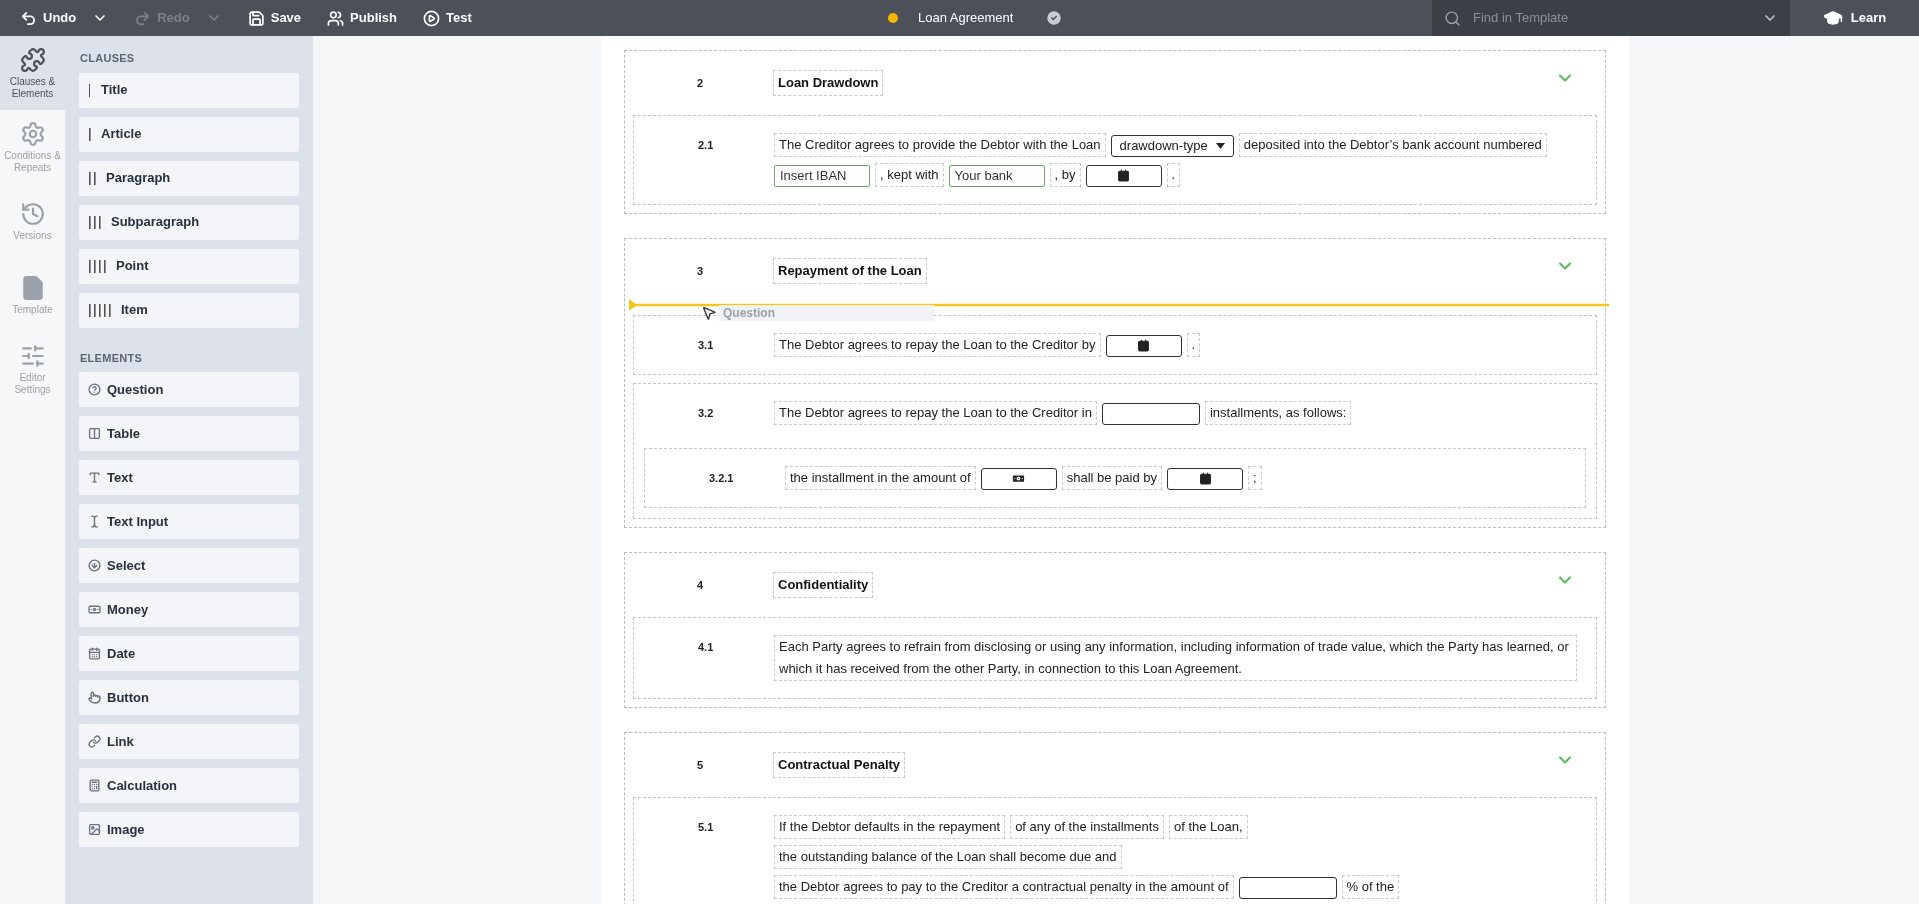  What do you see at coordinates (1255, 478) in the screenshot?
I see `clause-text: ;` at bounding box center [1255, 478].